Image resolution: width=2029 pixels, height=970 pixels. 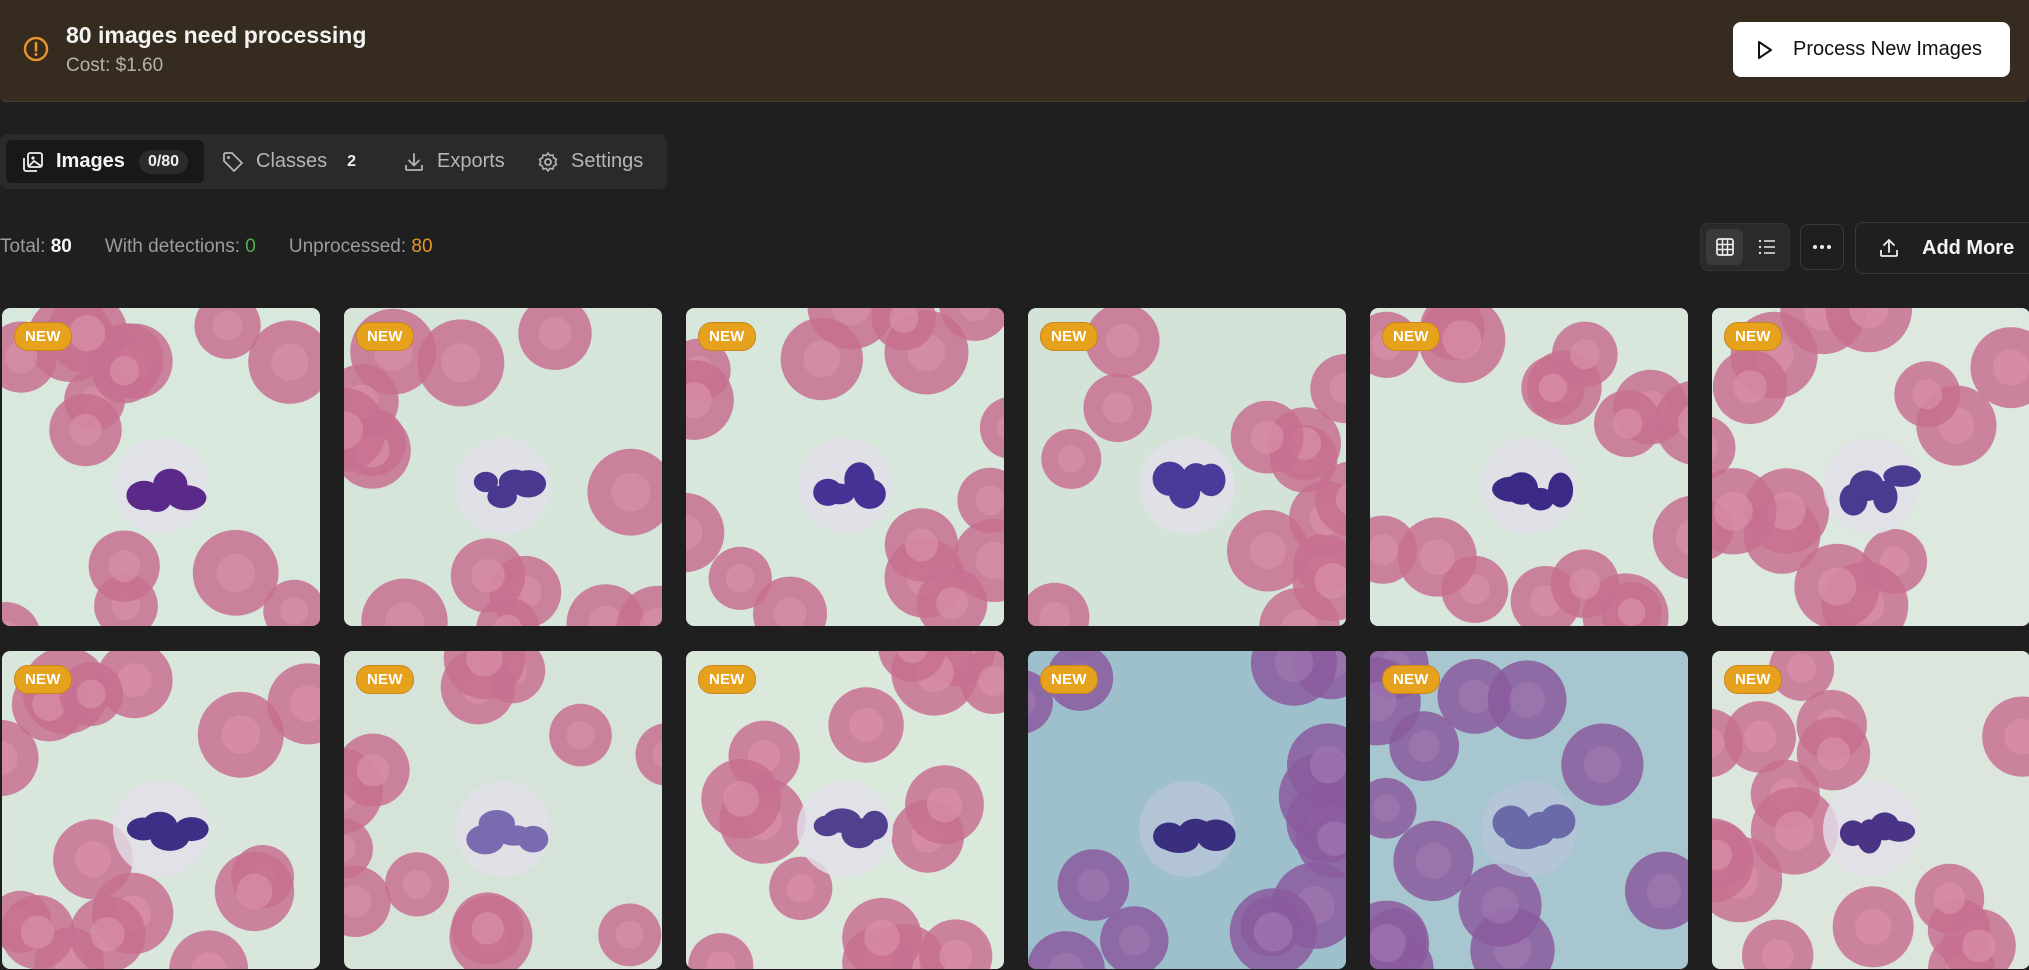 What do you see at coordinates (90, 161) in the screenshot?
I see `tab-images-label: Images` at bounding box center [90, 161].